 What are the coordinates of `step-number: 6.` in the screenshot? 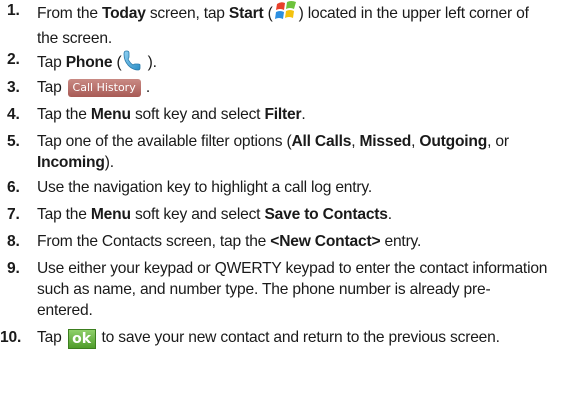 It's located at (13, 187).